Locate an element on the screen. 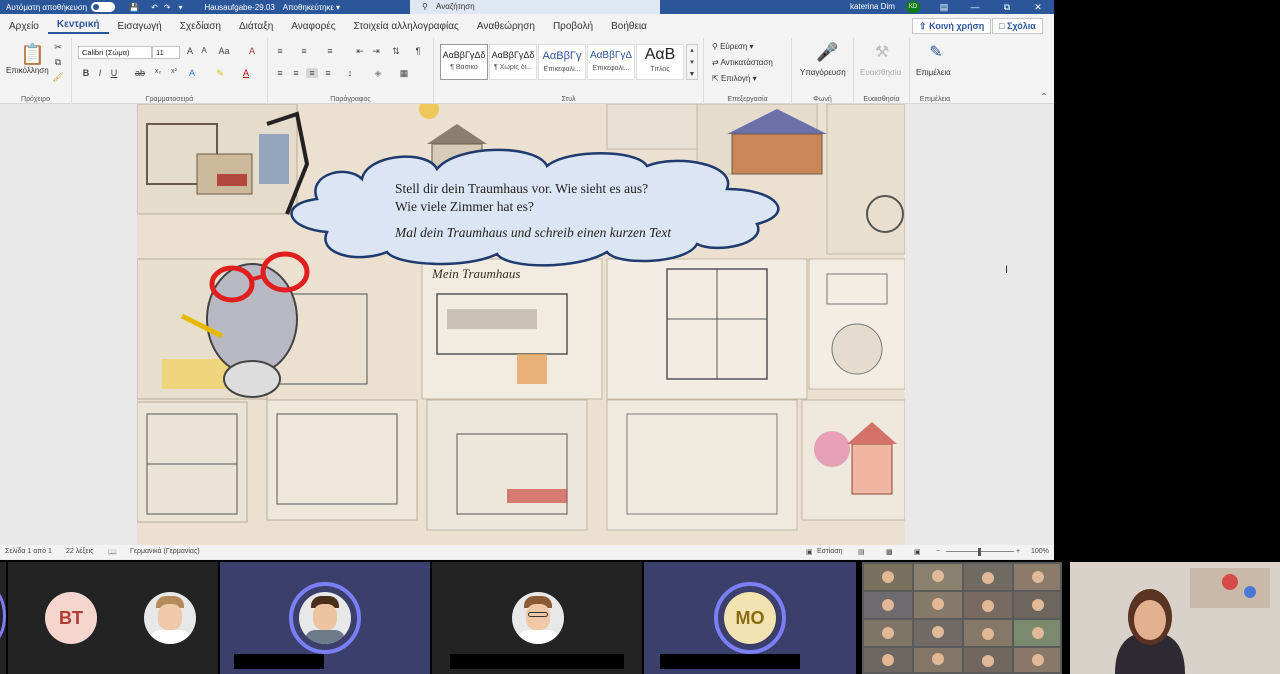 This screenshot has width=1280, height=674. ribbon-display-icon: ▤ is located at coordinates (944, 7).